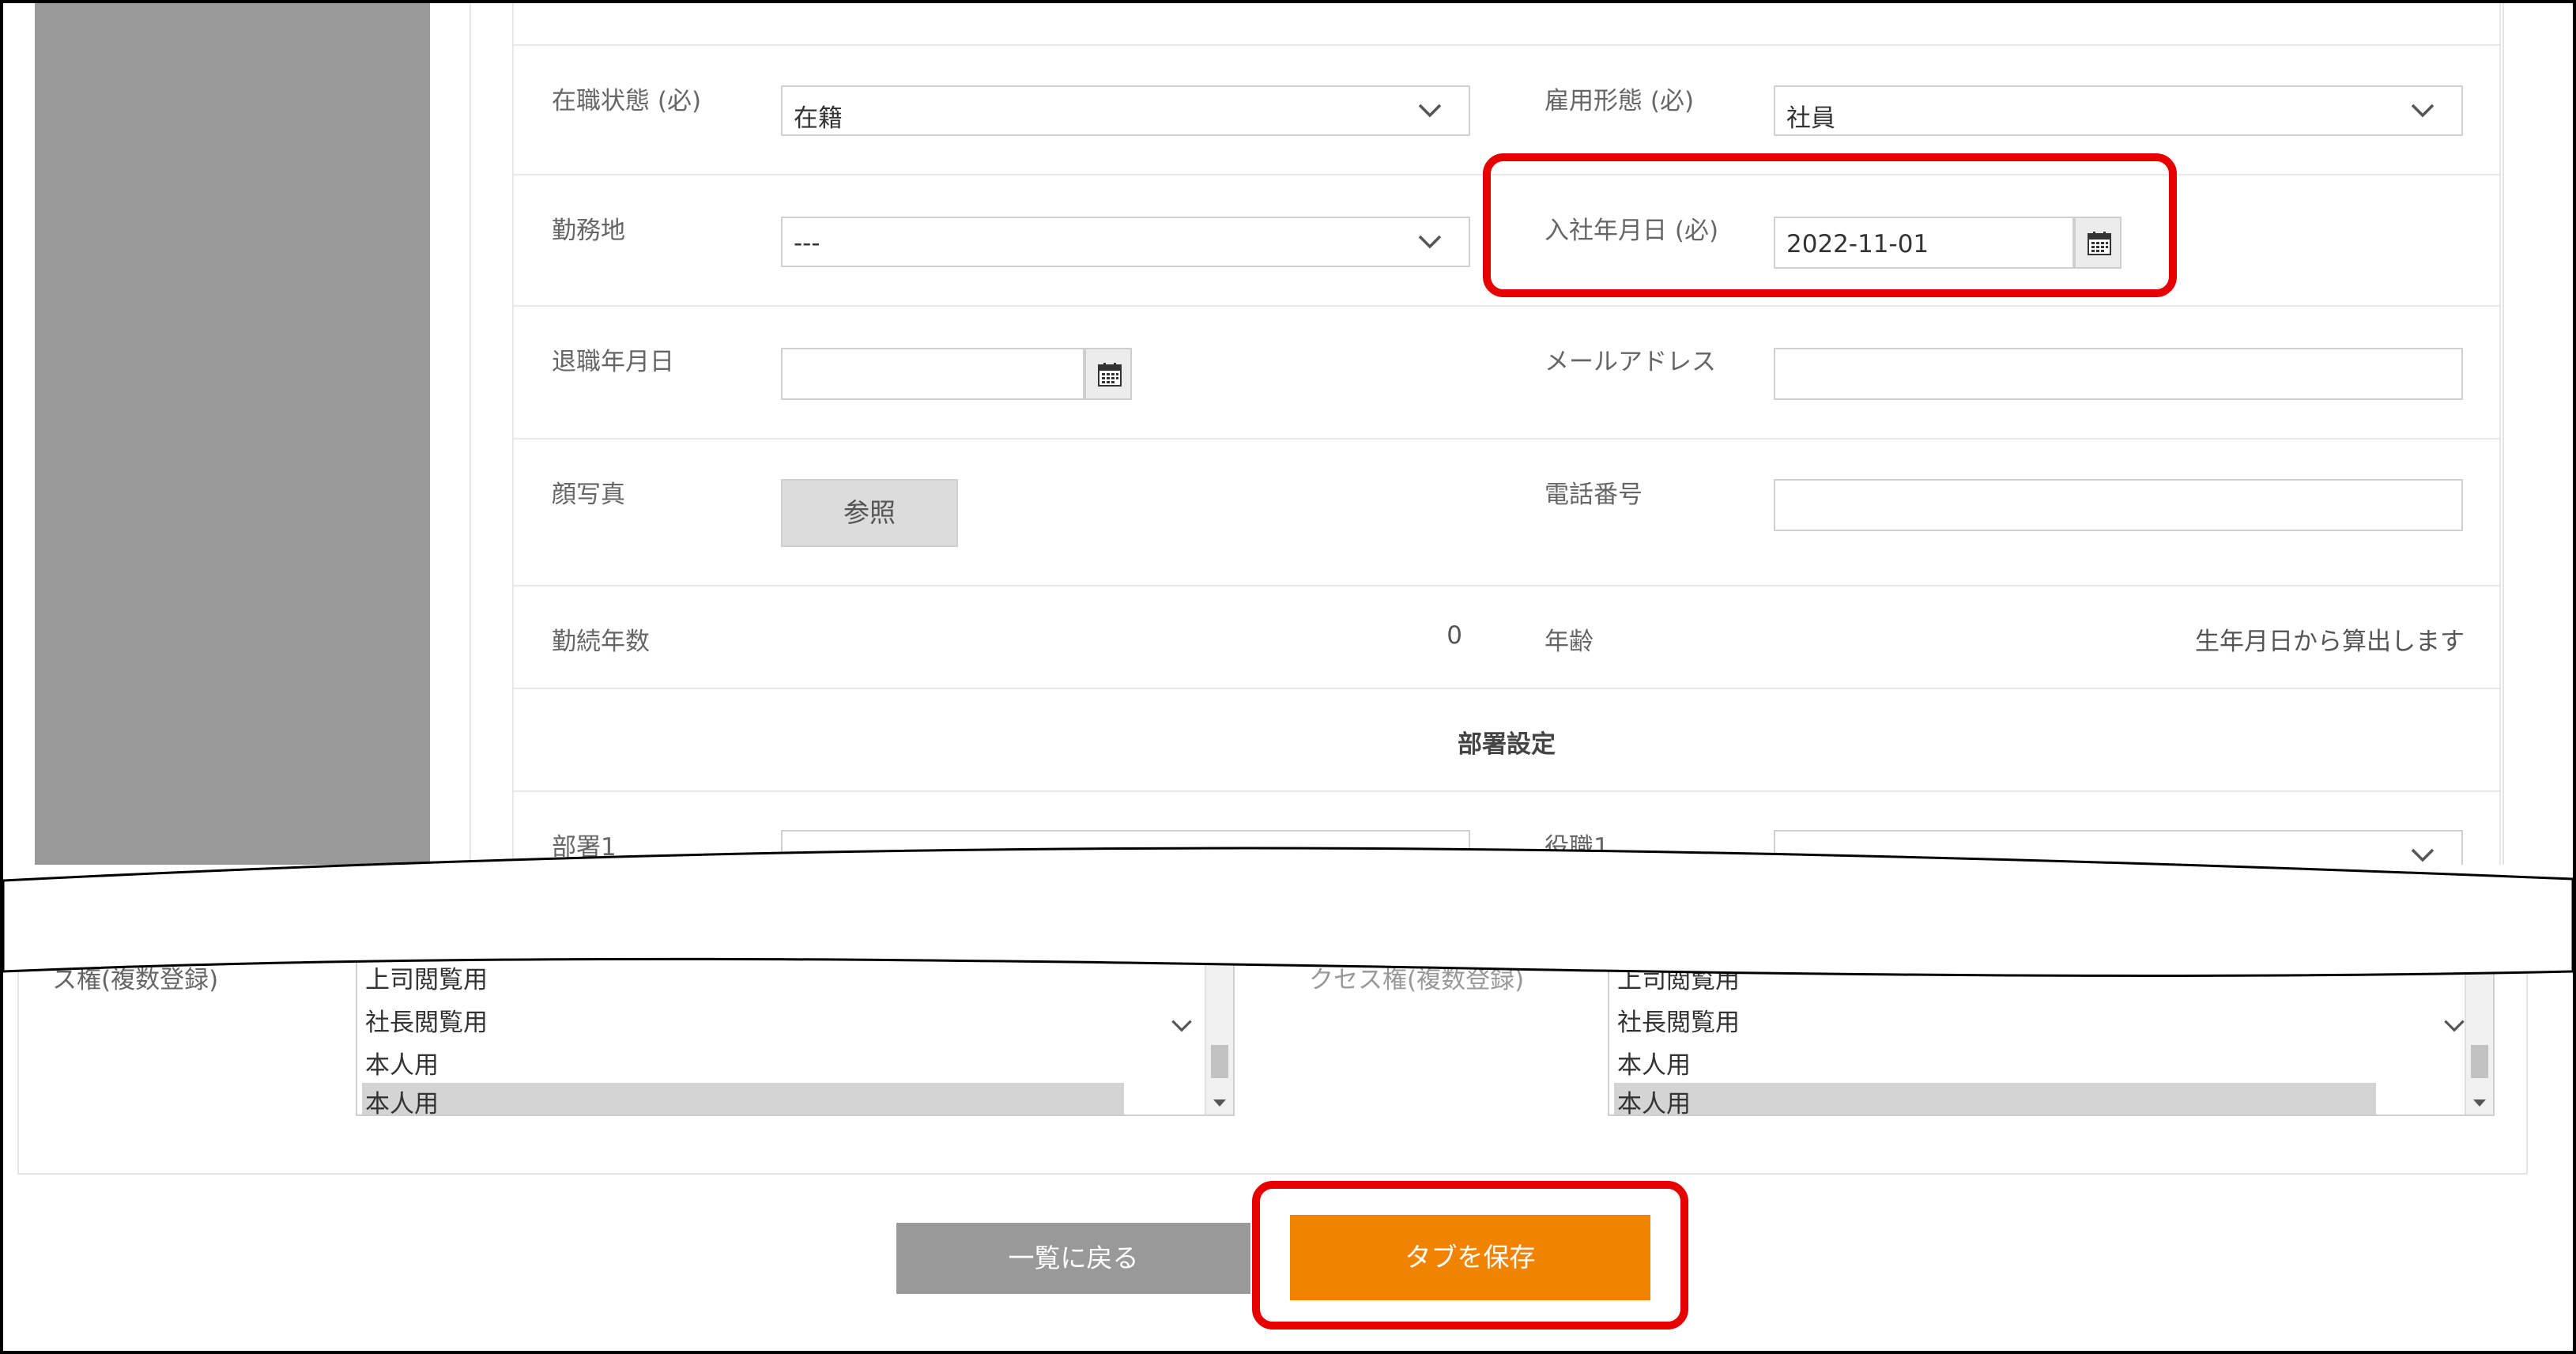 This screenshot has width=2576, height=1354. What do you see at coordinates (1593, 495) in the screenshot?
I see `phone-label: 電話番号` at bounding box center [1593, 495].